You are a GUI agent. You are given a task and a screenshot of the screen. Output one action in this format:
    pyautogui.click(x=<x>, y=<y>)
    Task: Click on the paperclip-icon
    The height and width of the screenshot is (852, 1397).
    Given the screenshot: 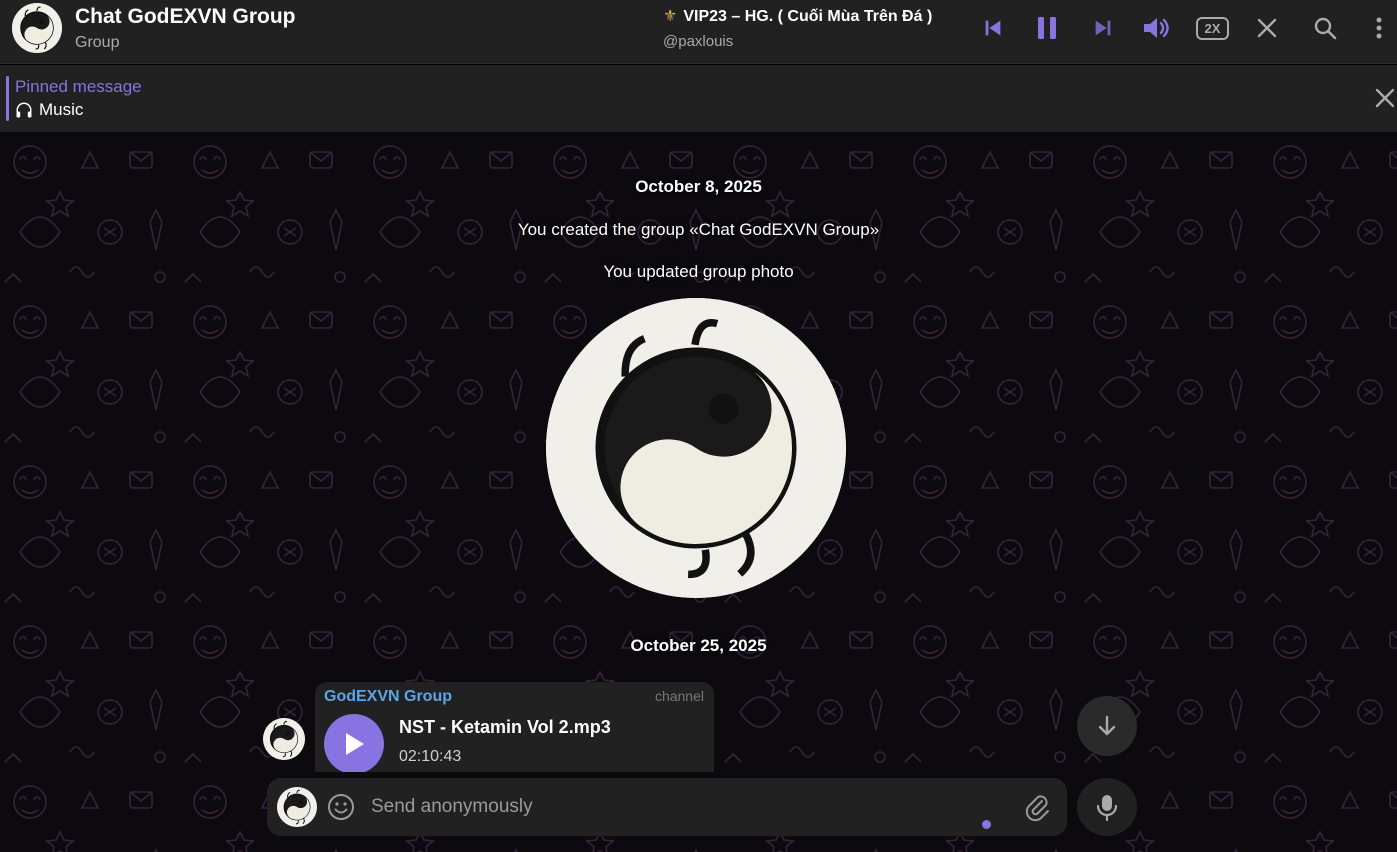 What is the action you would take?
    pyautogui.click(x=1037, y=808)
    